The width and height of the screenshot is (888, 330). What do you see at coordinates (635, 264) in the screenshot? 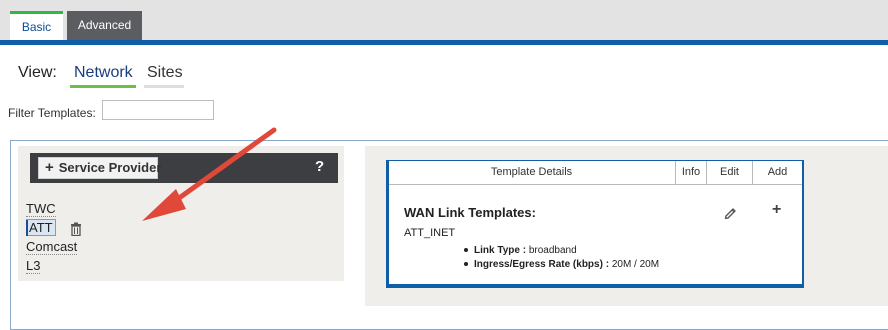
I see `detail-value: 20M / 20M` at bounding box center [635, 264].